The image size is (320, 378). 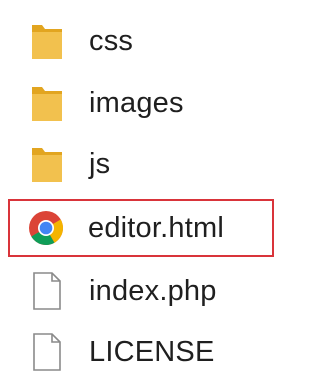 I want to click on file-name: editor.html, so click(x=156, y=227).